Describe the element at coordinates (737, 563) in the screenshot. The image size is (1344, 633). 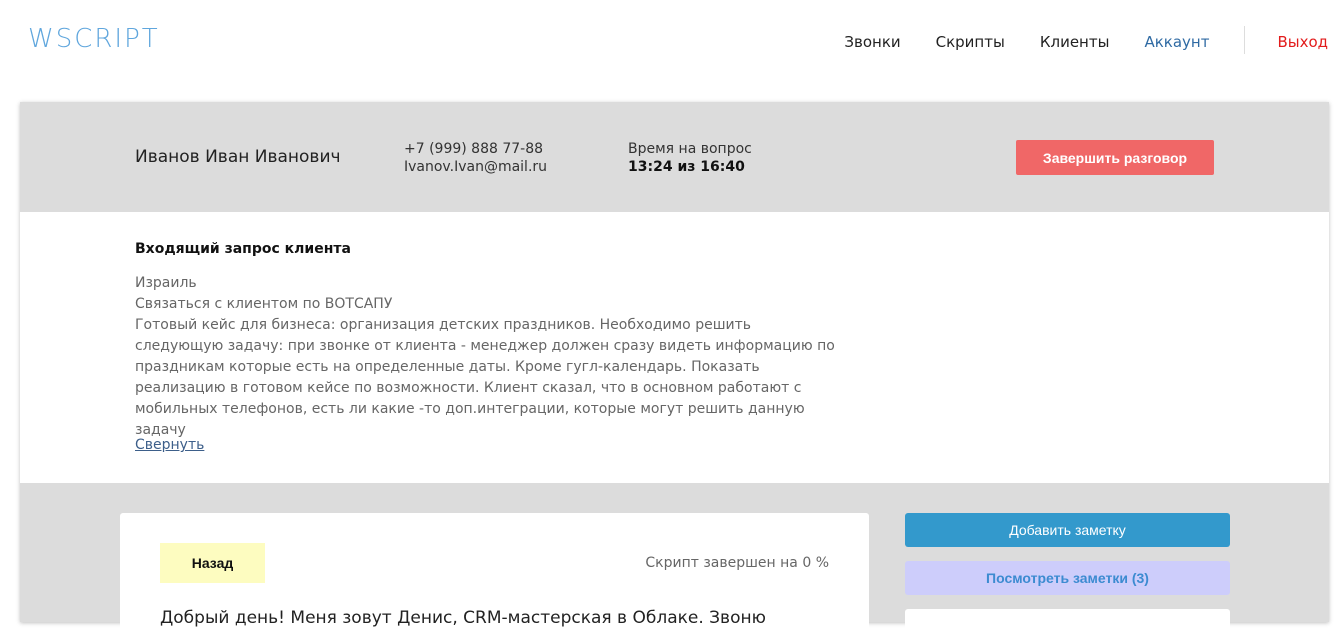
I see `script-progress: Скрипт завершен на 0 %` at that location.